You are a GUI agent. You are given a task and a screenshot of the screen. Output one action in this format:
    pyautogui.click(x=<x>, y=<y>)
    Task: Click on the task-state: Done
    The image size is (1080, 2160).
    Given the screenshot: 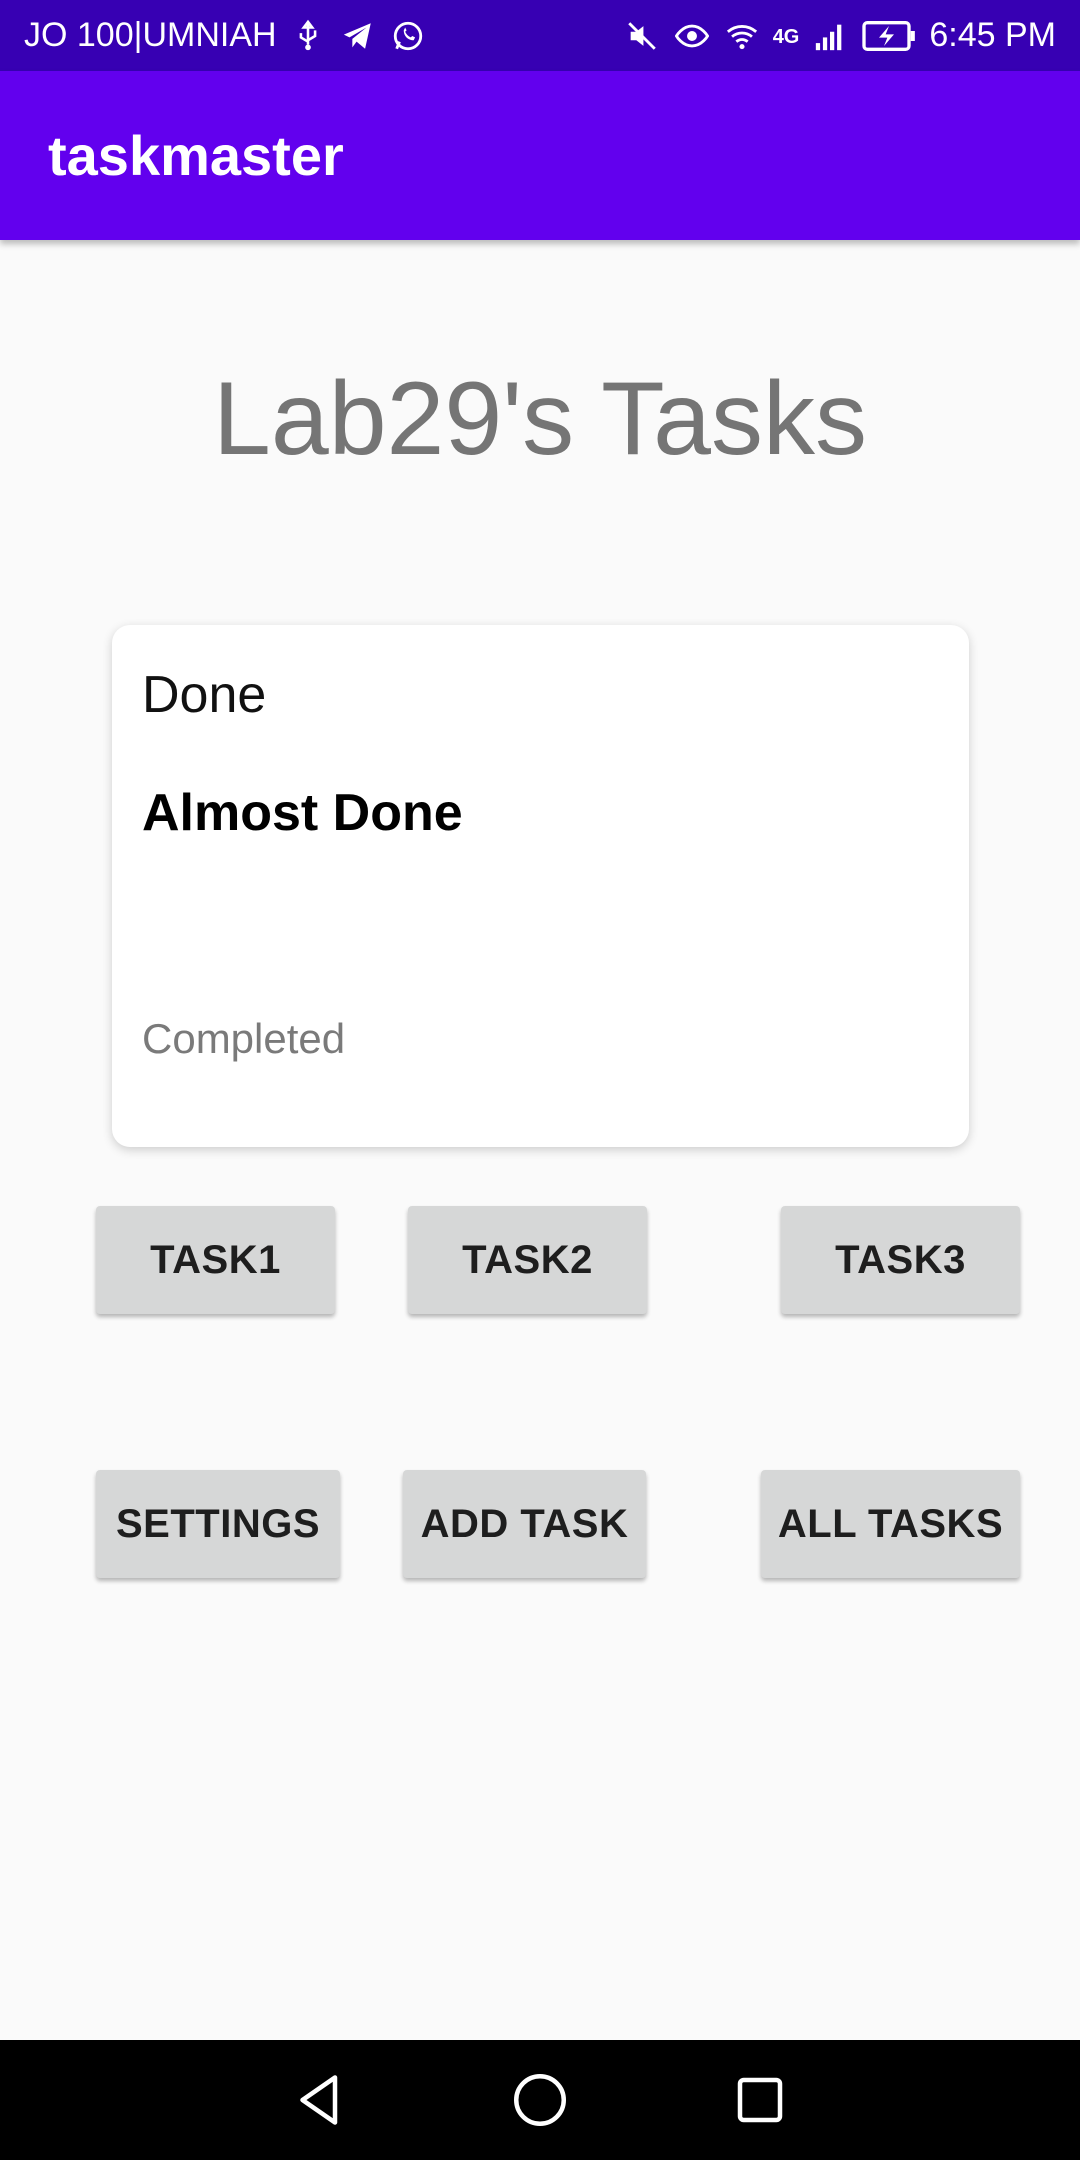 What is the action you would take?
    pyautogui.click(x=204, y=695)
    